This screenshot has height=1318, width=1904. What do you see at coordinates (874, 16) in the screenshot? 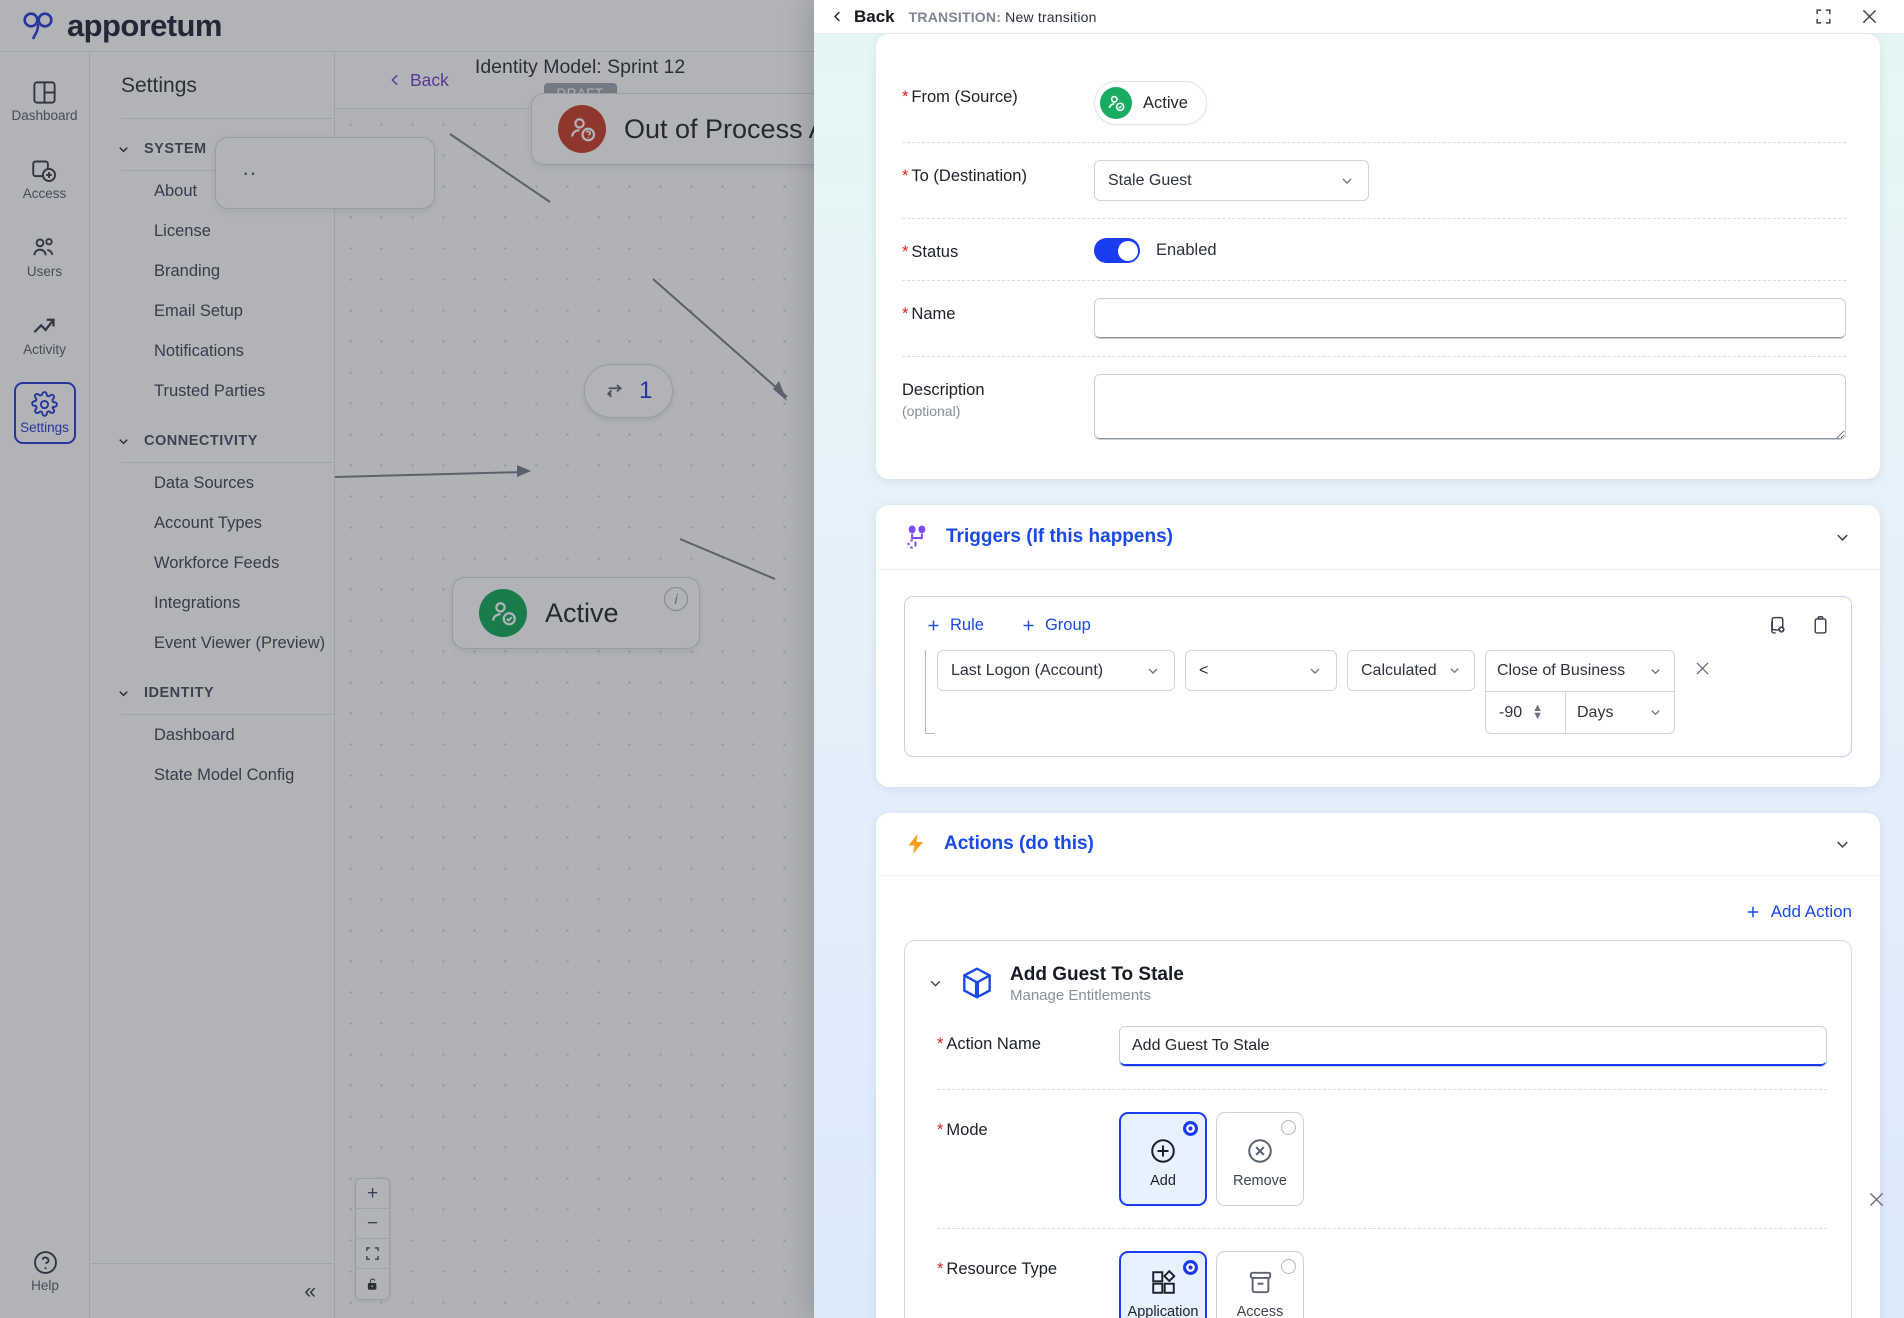
I see `panel-back-label: Back` at bounding box center [874, 16].